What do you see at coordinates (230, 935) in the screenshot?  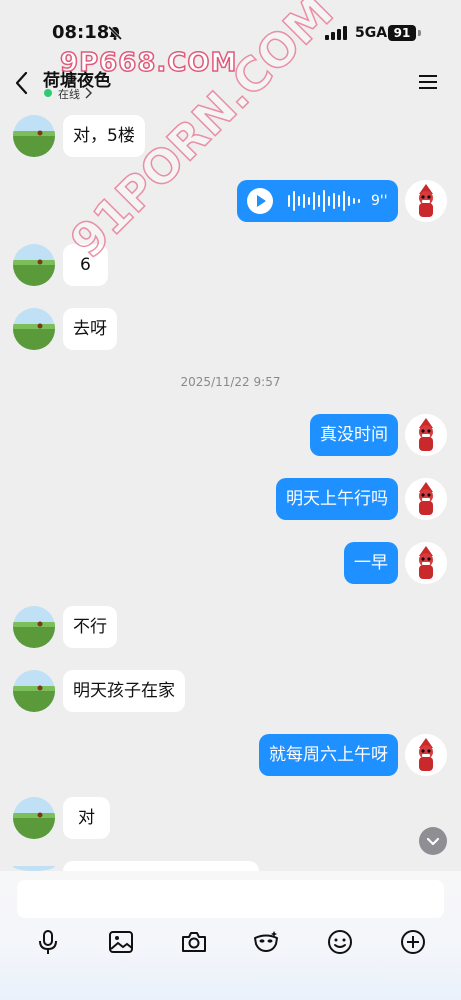 I see `composer` at bounding box center [230, 935].